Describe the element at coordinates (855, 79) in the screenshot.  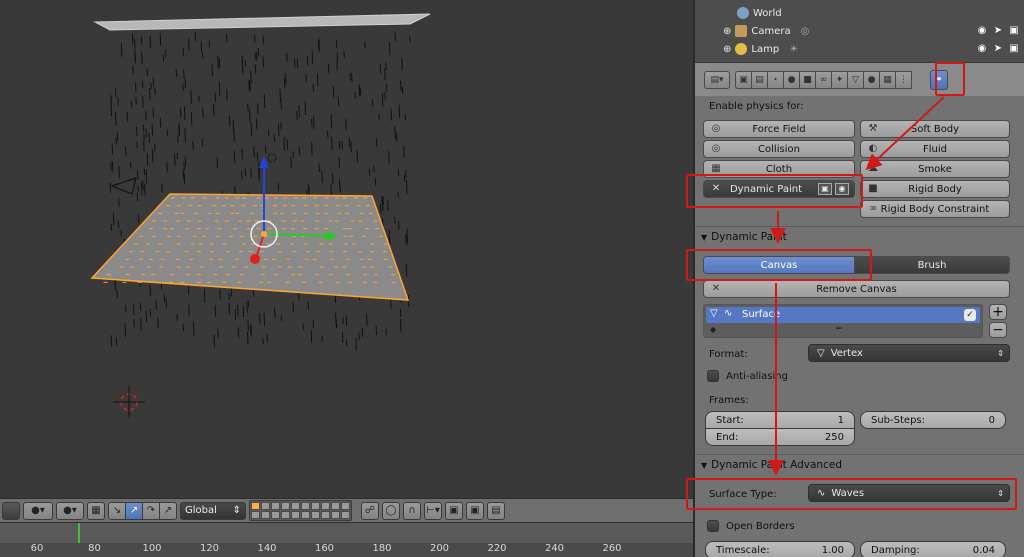
I see `tab-data: ▽` at that location.